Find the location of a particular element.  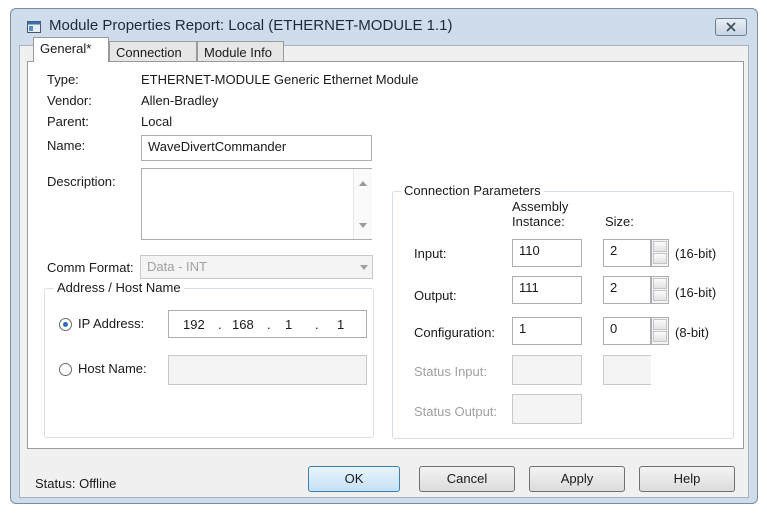

comm-format-label: Comm Format: is located at coordinates (90, 267).